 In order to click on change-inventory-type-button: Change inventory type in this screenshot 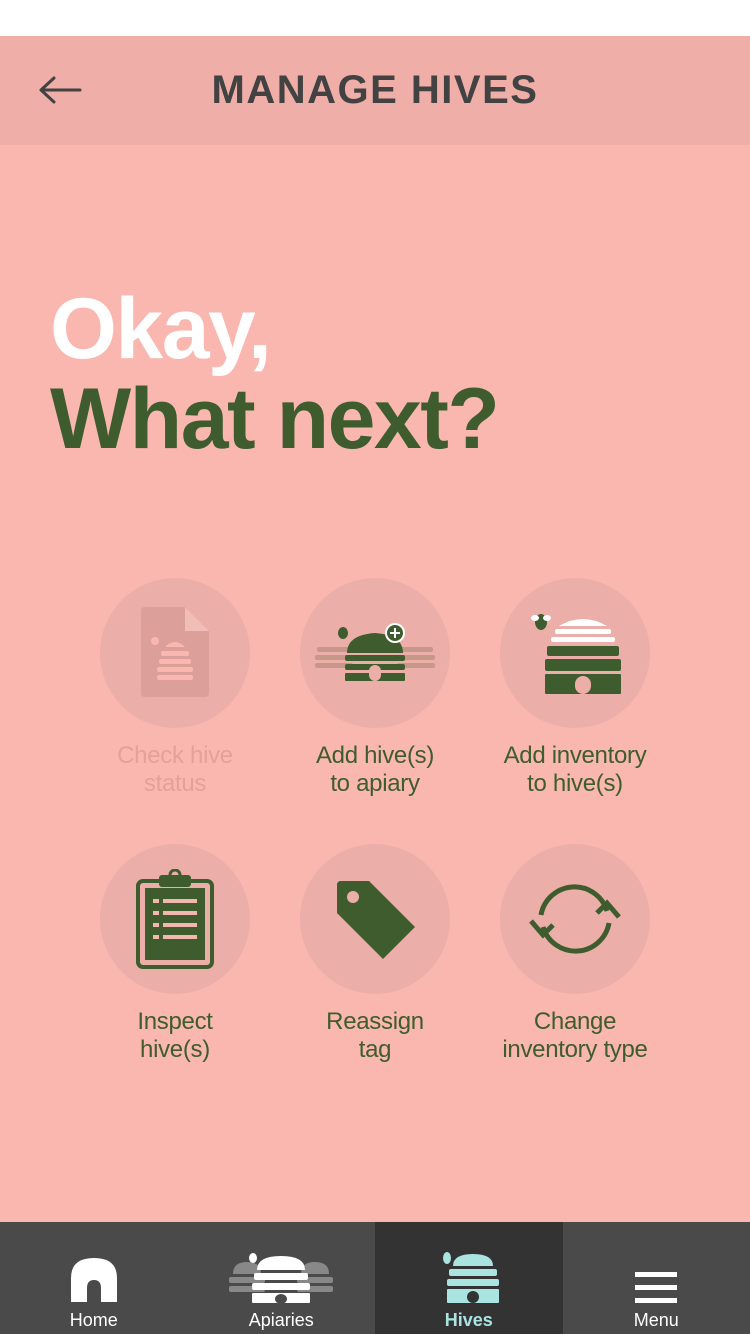, I will do `click(575, 954)`.